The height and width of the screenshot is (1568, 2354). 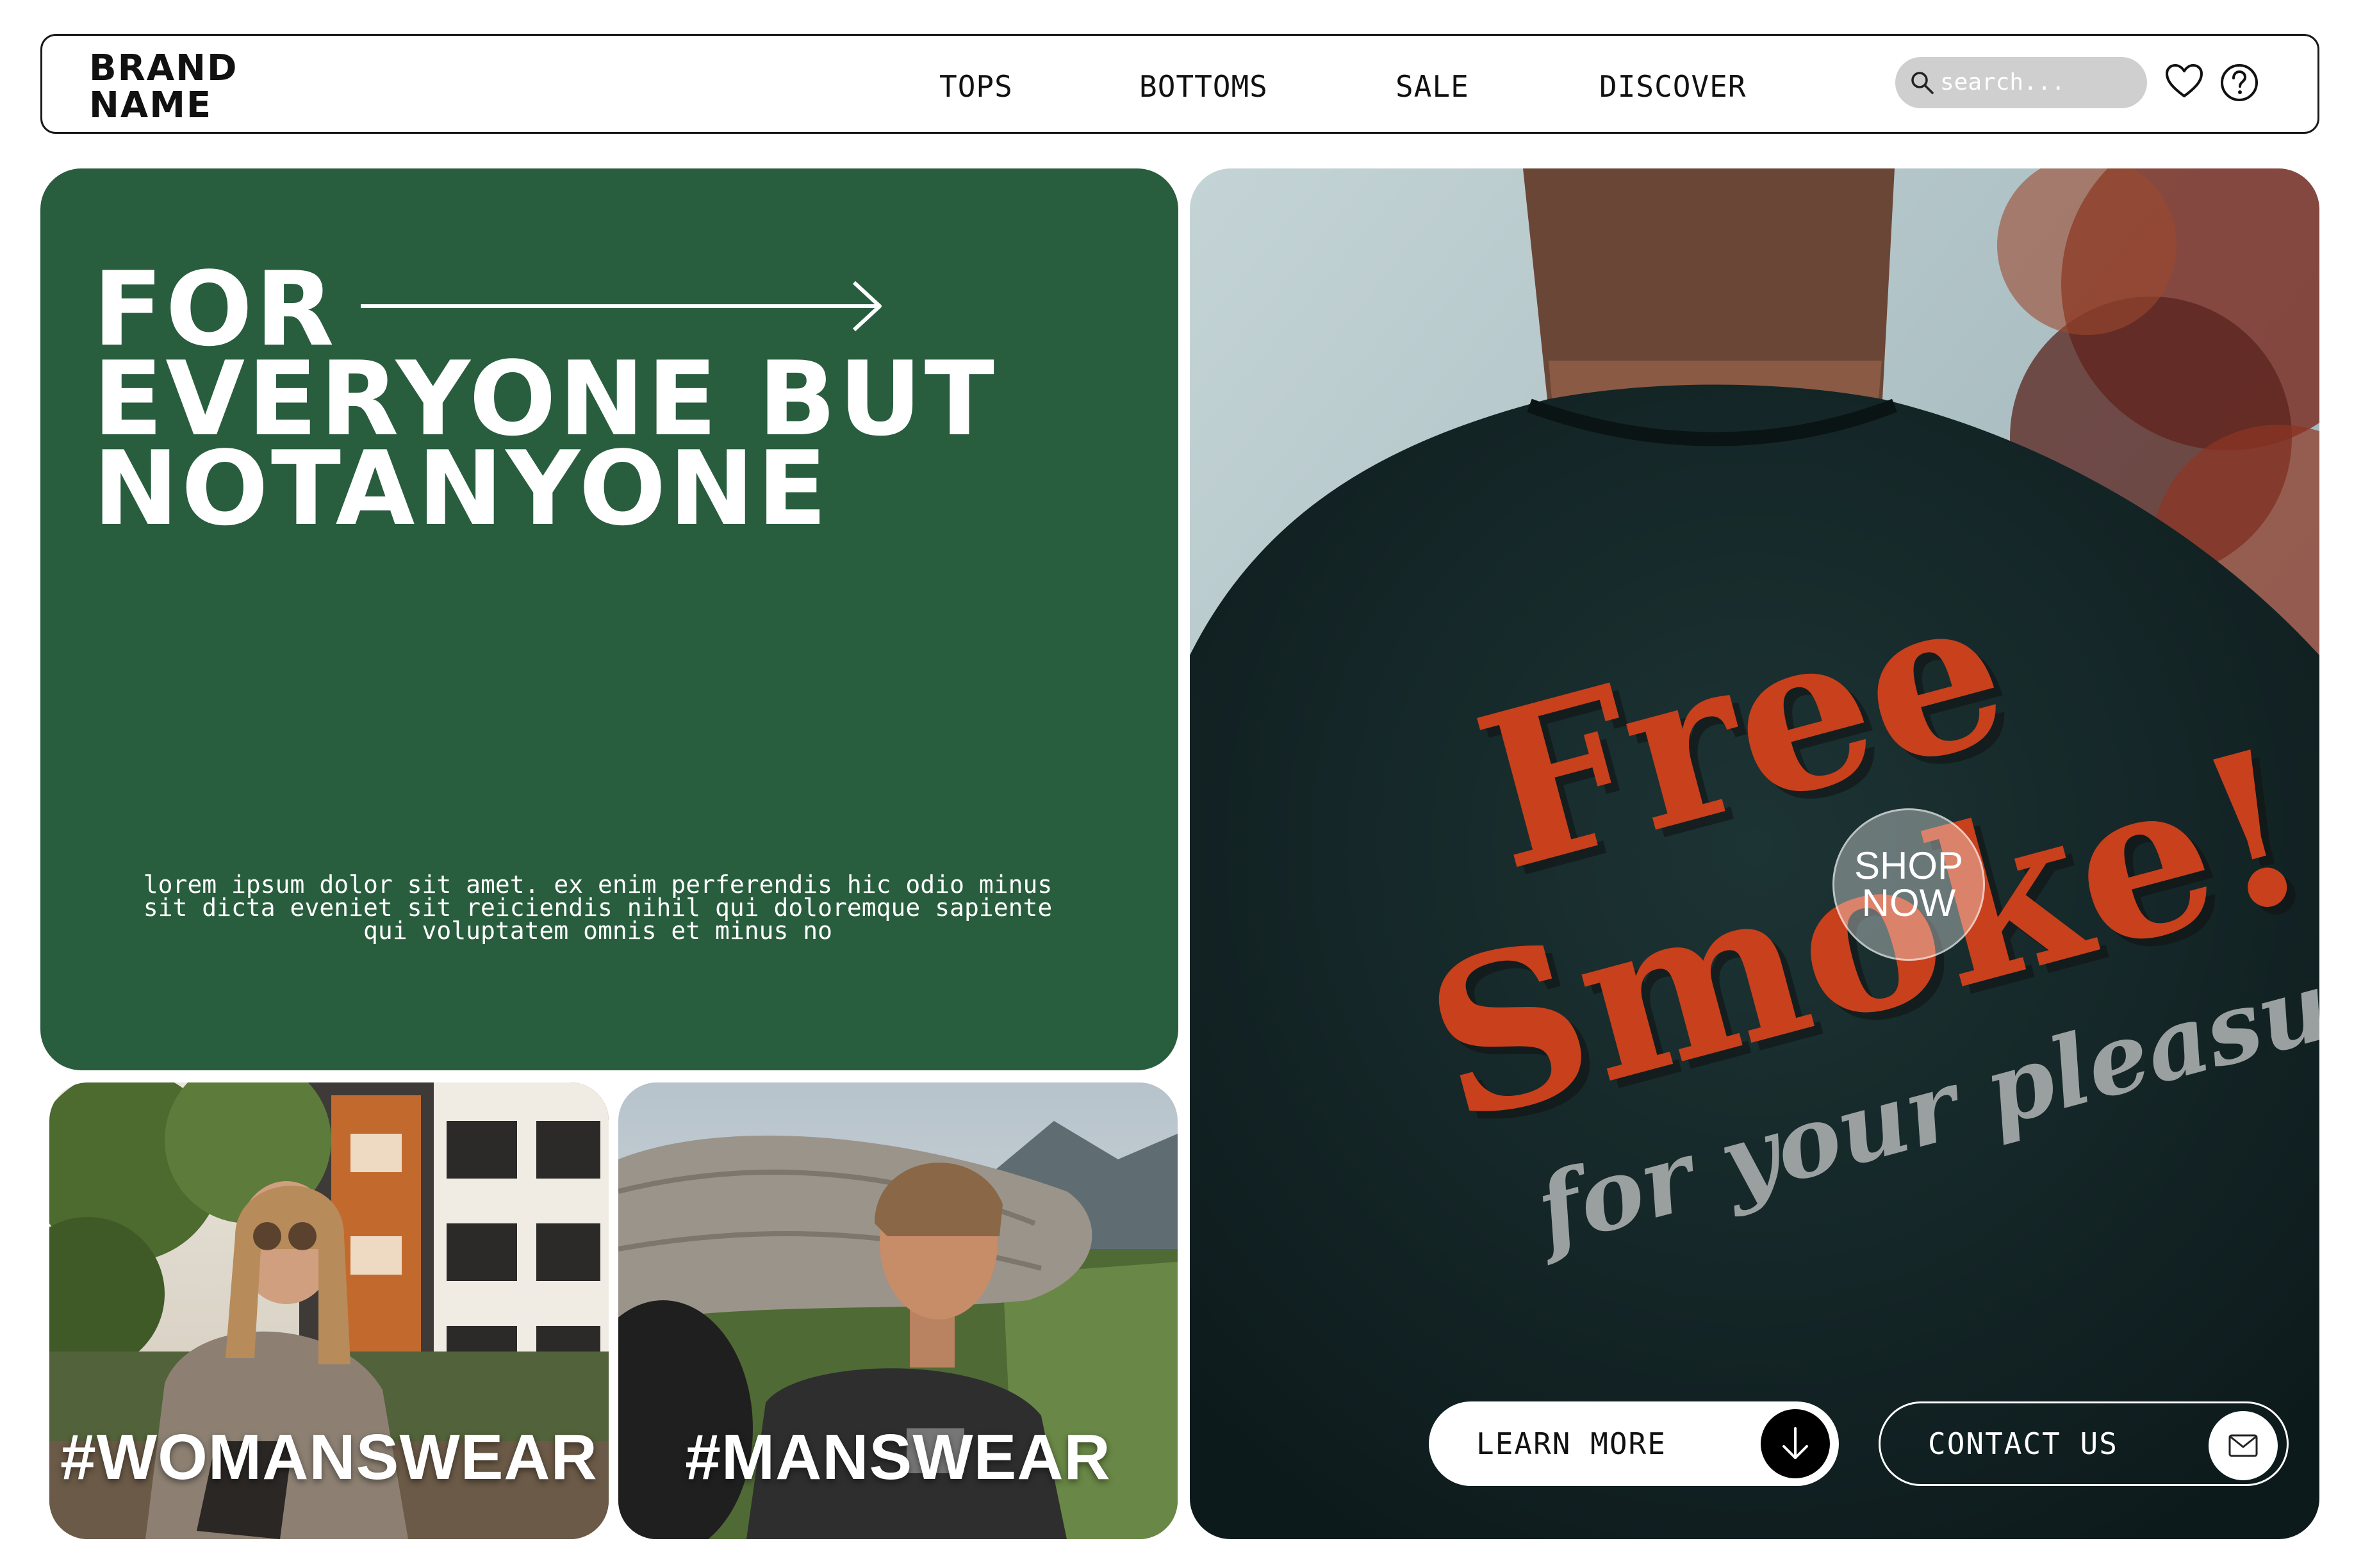 What do you see at coordinates (2239, 82) in the screenshot?
I see `help-icon` at bounding box center [2239, 82].